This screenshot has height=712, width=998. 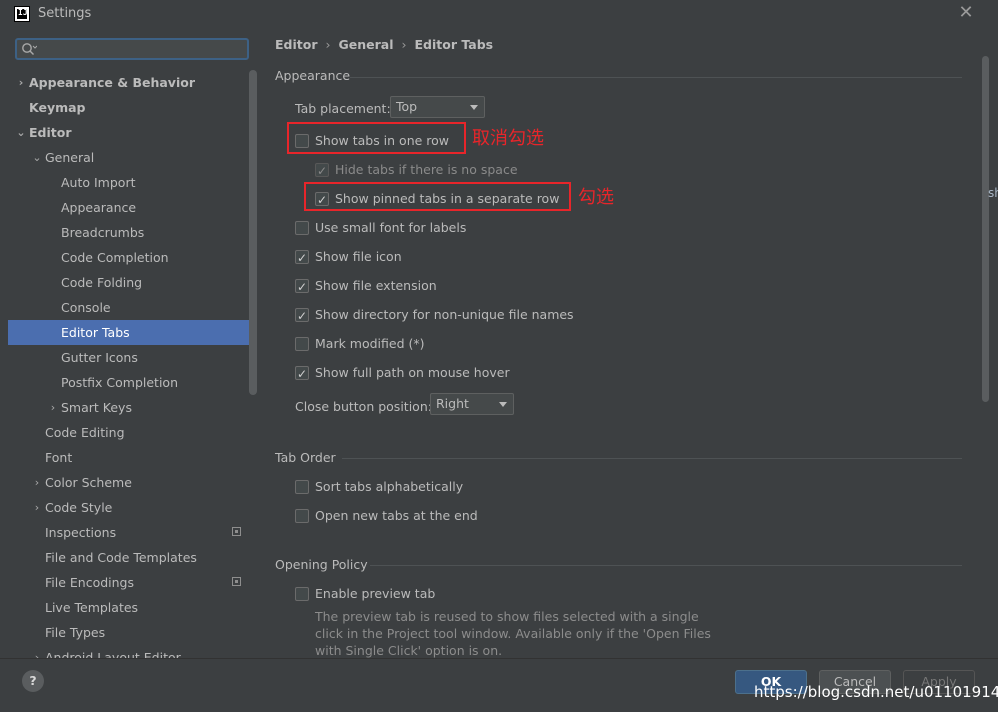 What do you see at coordinates (102, 282) in the screenshot?
I see `tree-item-label: Code Folding` at bounding box center [102, 282].